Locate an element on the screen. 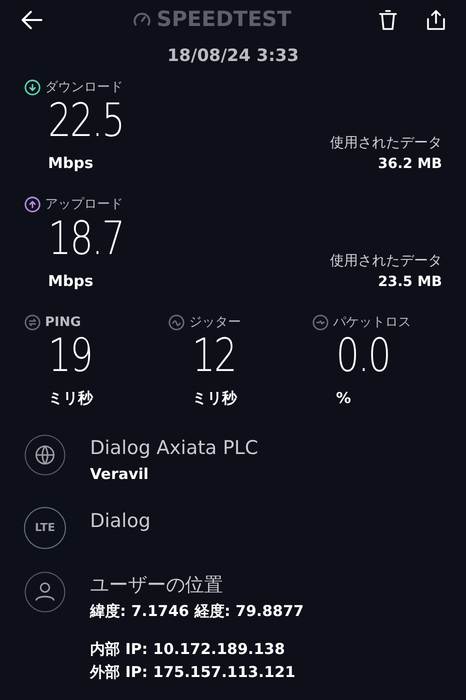  trash-icon is located at coordinates (388, 20).